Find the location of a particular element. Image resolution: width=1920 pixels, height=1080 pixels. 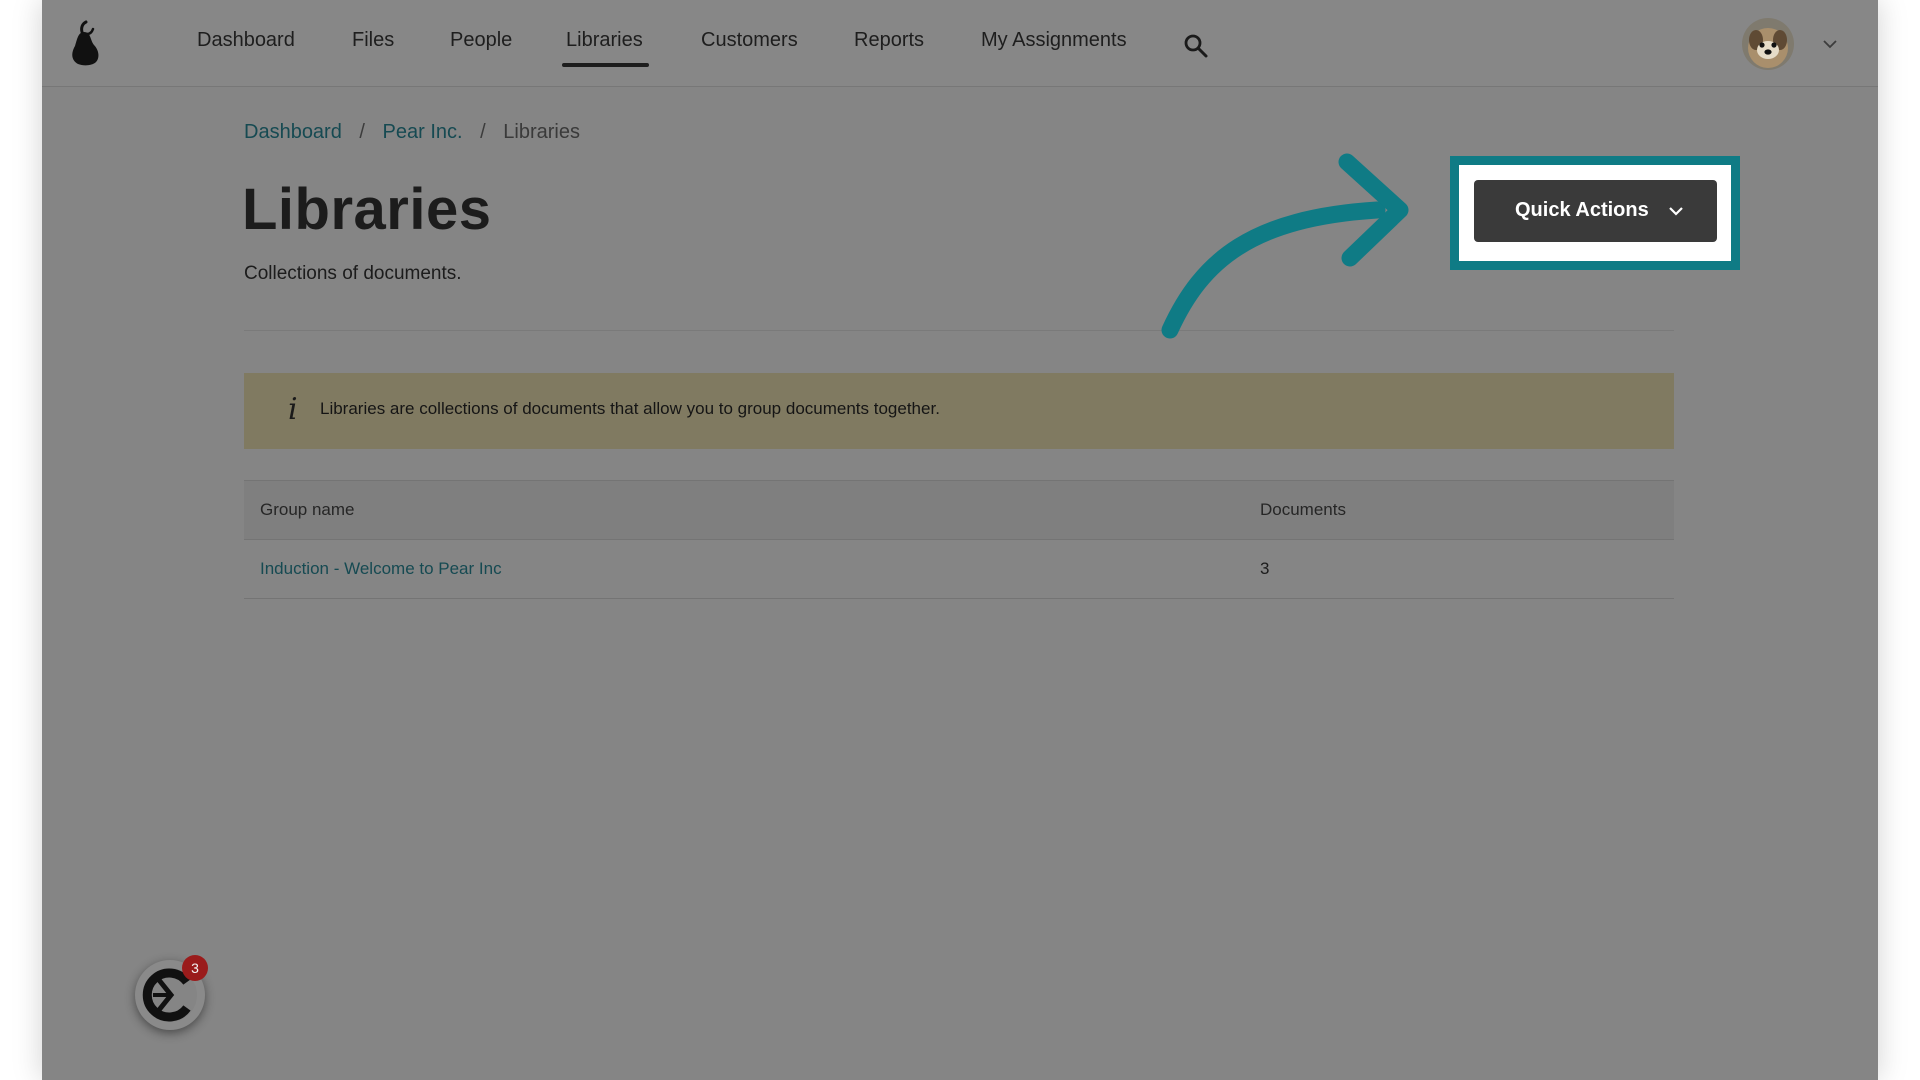

annotation-arrow is located at coordinates (1285, 246).